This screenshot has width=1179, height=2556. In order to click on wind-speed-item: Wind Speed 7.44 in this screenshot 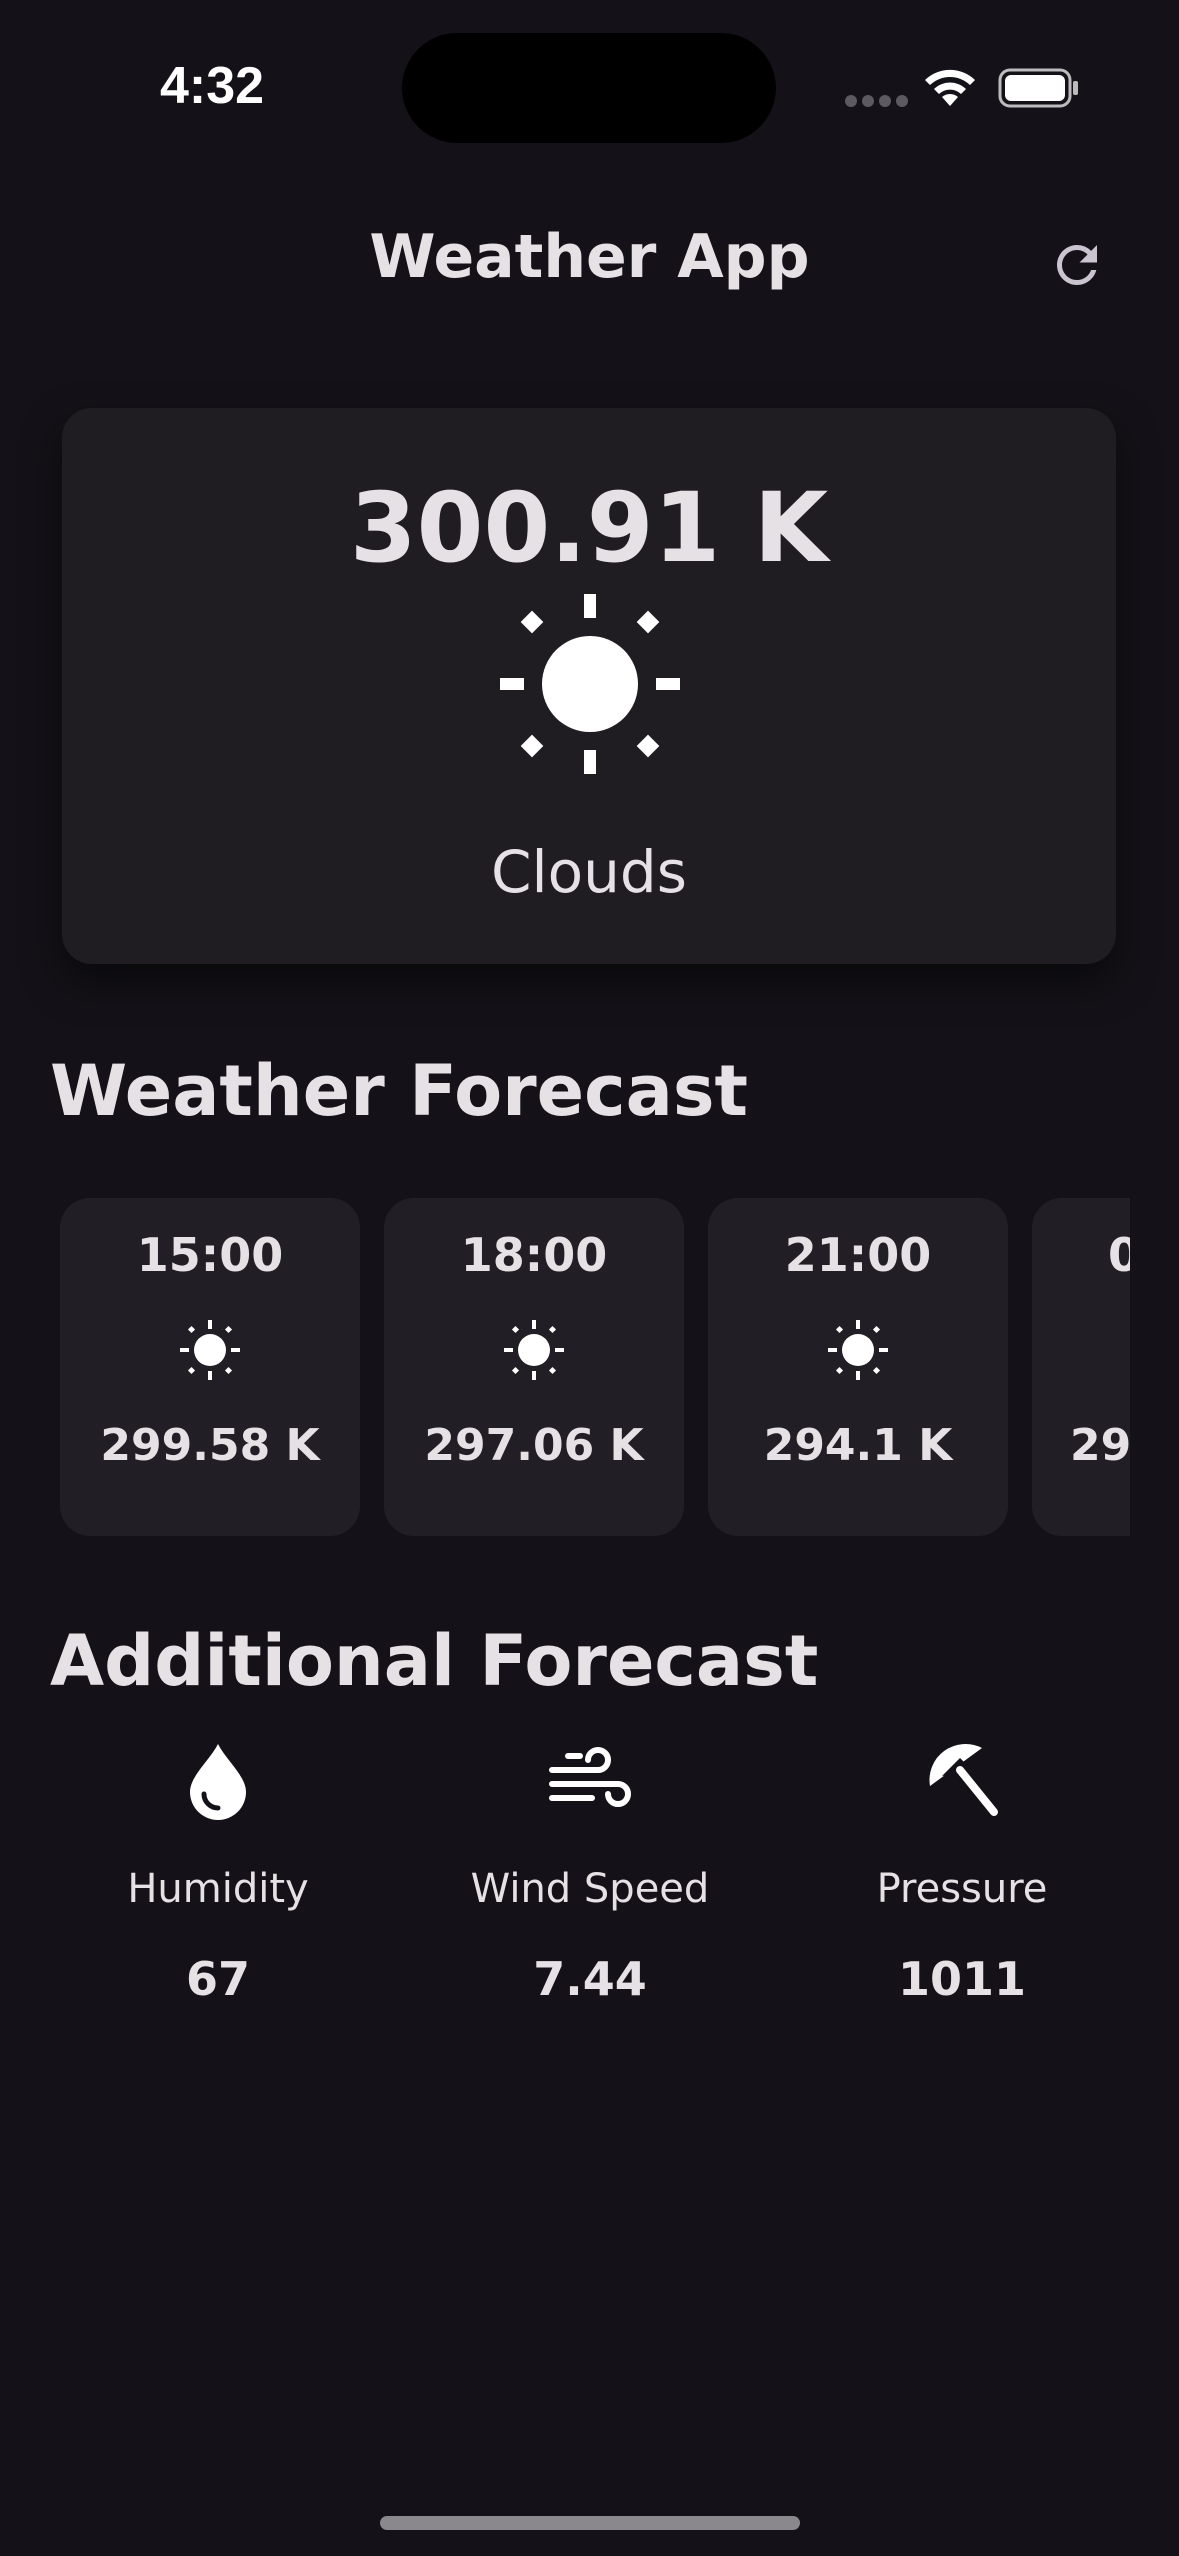, I will do `click(590, 1880)`.